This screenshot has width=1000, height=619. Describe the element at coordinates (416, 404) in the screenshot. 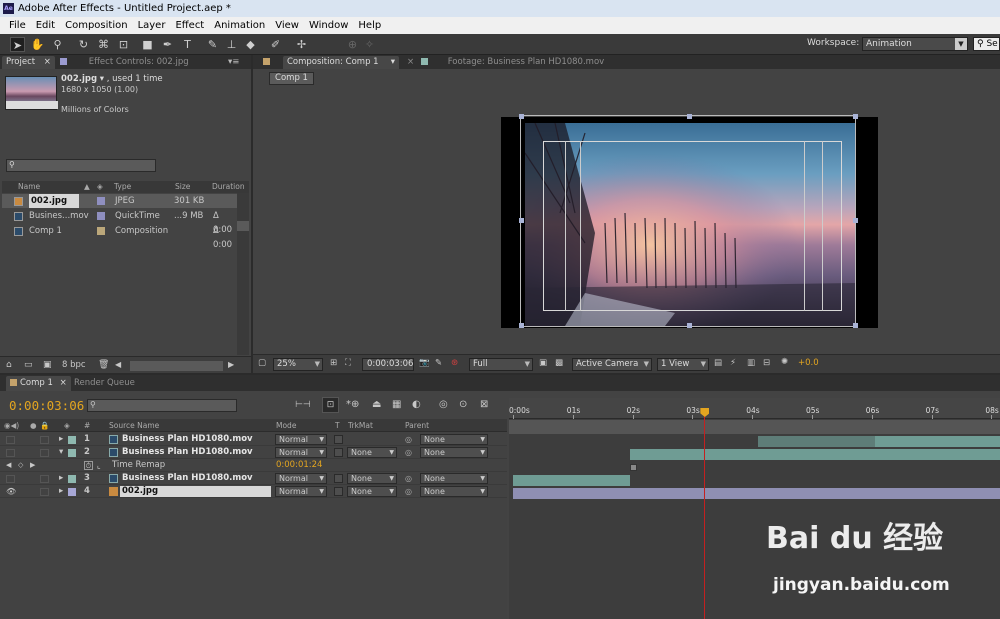

I see `motion-blur-icon: ◐` at that location.